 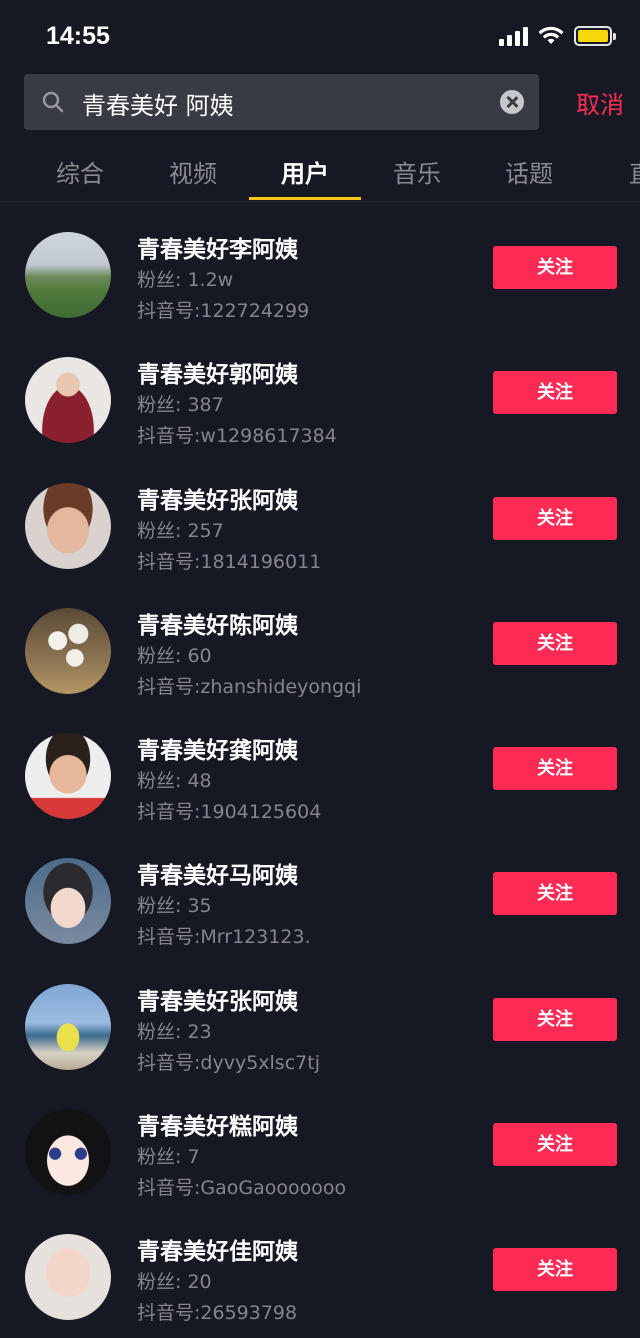 I want to click on search-box: 青春美好 阿姨, so click(x=281, y=102).